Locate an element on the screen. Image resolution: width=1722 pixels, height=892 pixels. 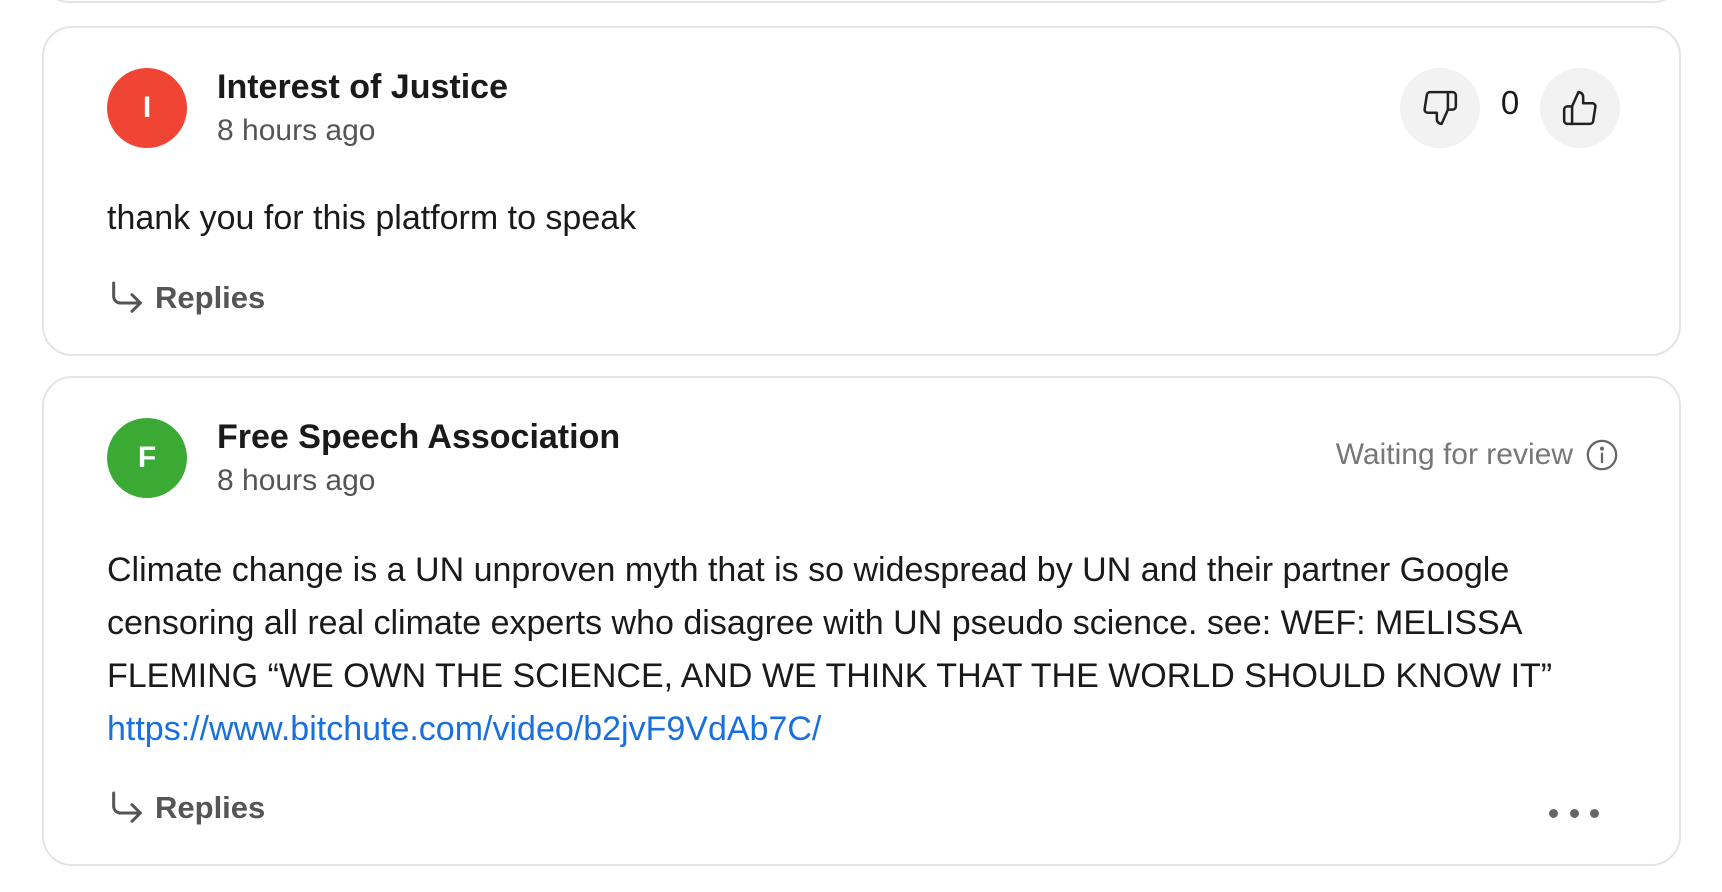
info-icon is located at coordinates (1602, 455).